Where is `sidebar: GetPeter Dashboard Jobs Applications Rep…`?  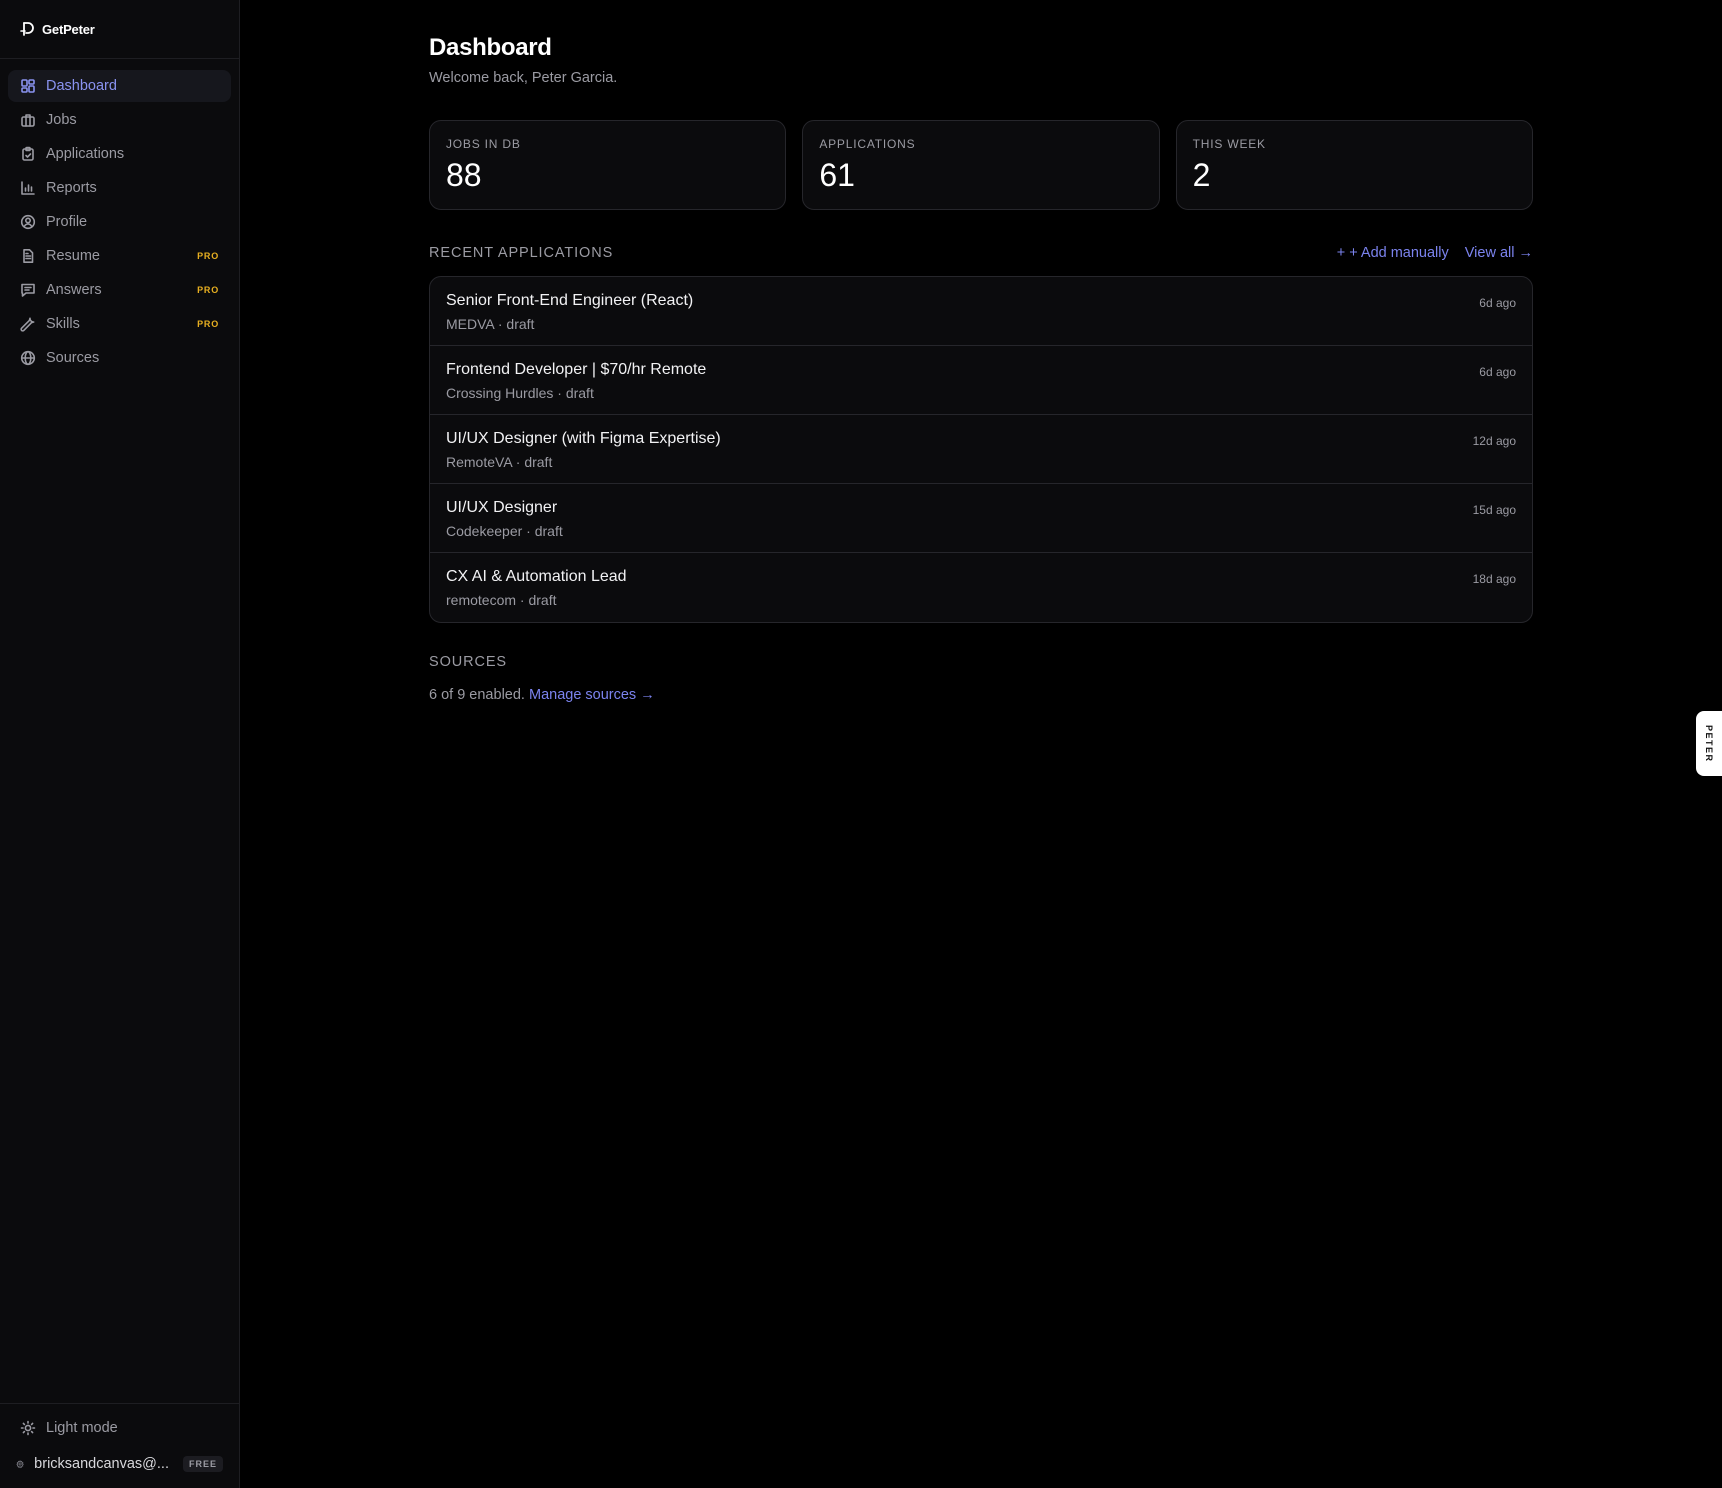
sidebar: GetPeter Dashboard Jobs Applications Rep… is located at coordinates (120, 744).